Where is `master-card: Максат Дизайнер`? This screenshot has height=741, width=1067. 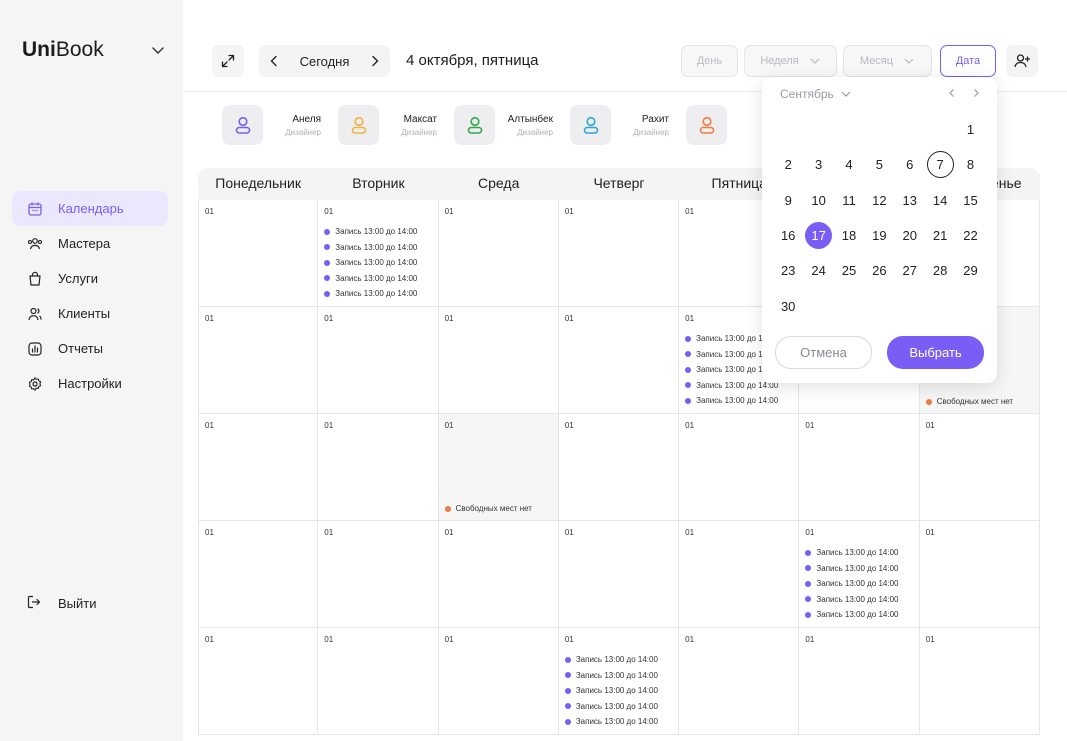 master-card: Максат Дизайнер is located at coordinates (387, 125).